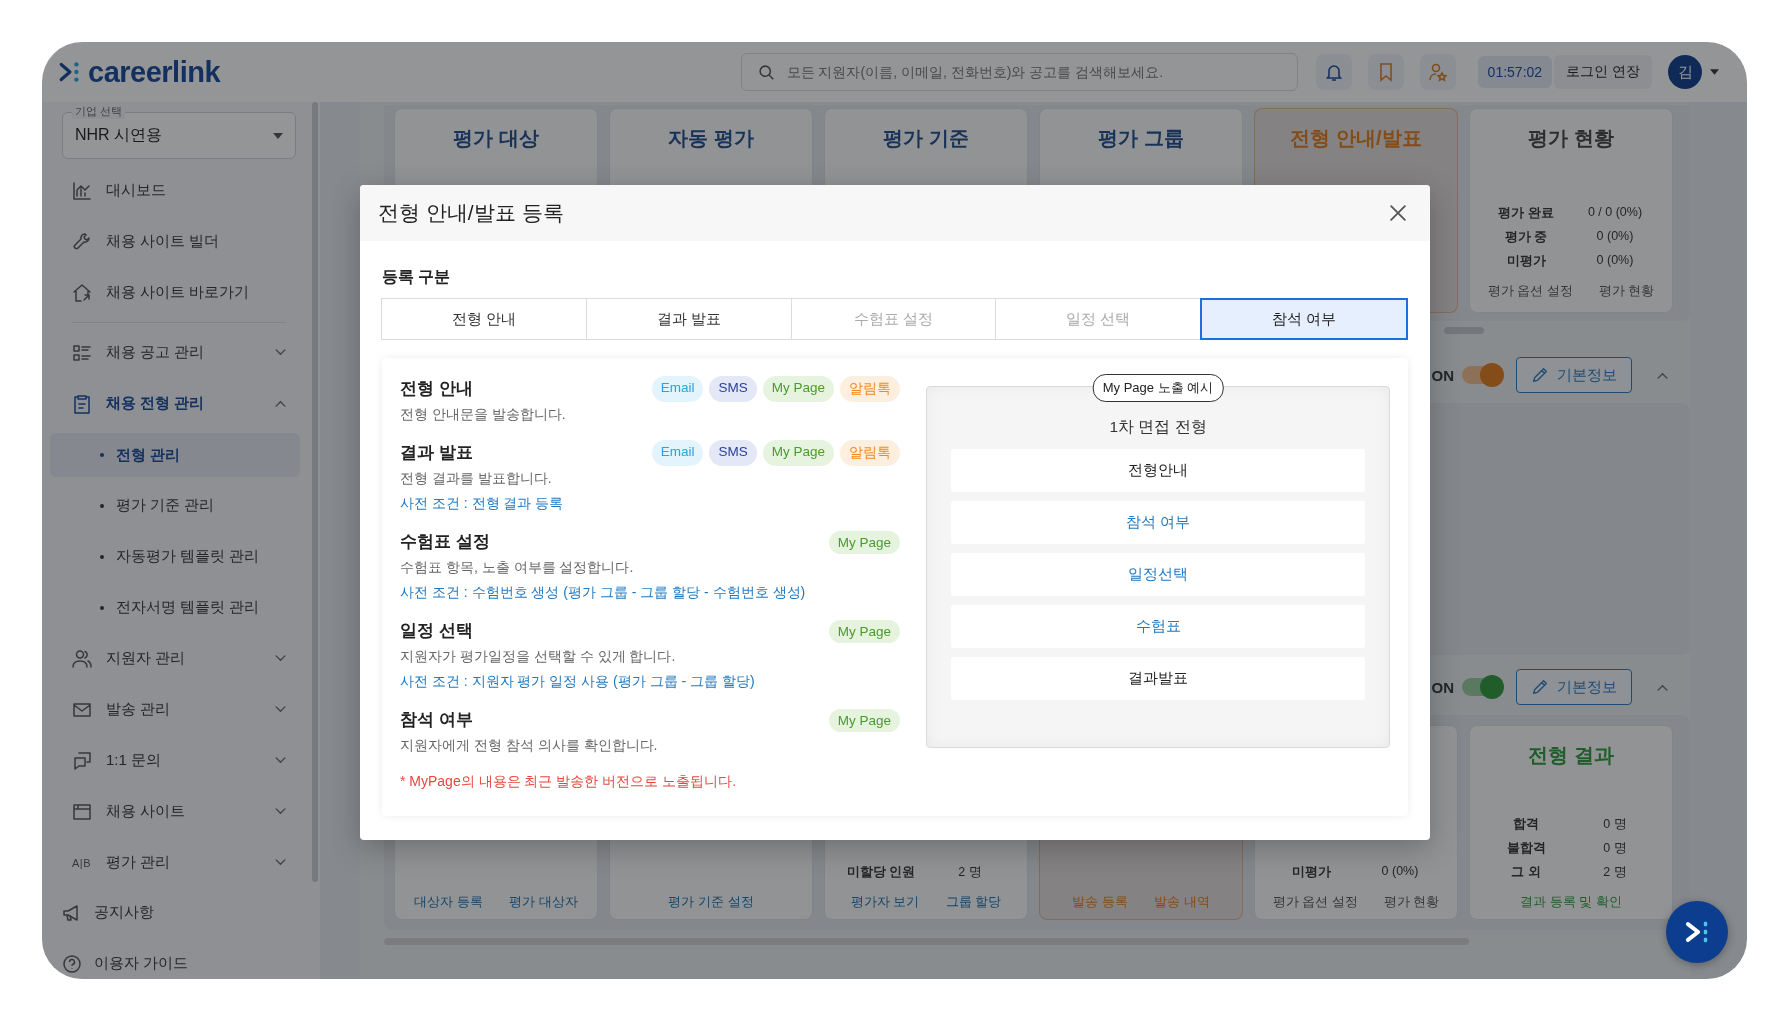 This screenshot has width=1789, height=1021. Describe the element at coordinates (175, 607) in the screenshot. I see `sidebar-subitem: 전자서명 템플릿 관리` at that location.